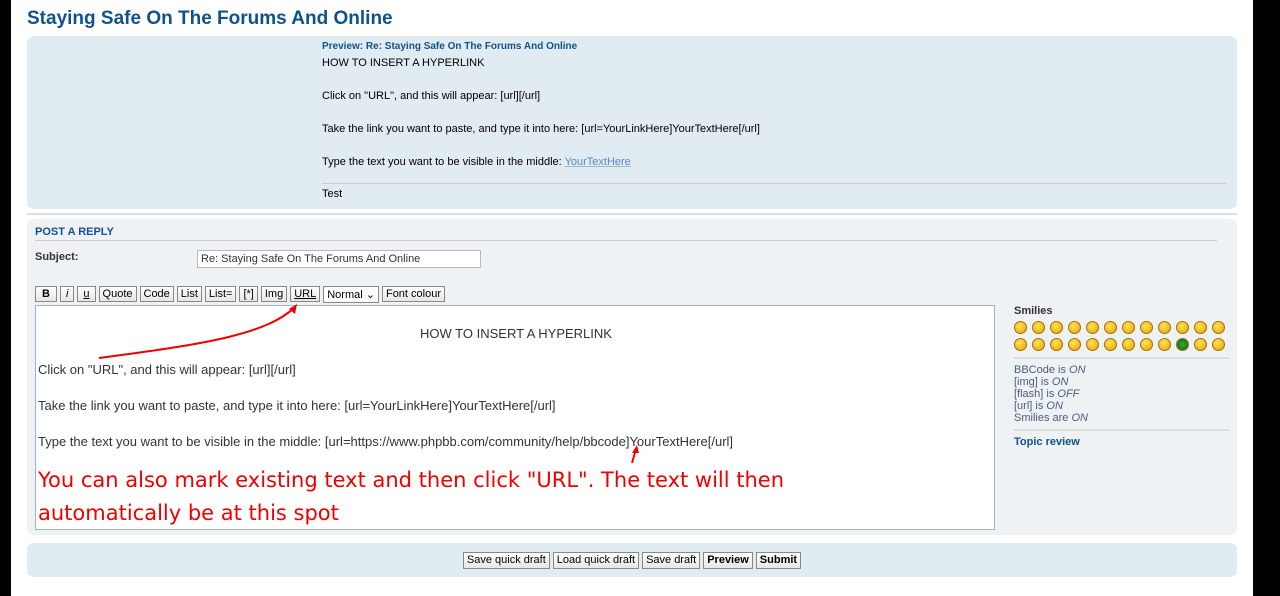 This screenshot has width=1280, height=596. What do you see at coordinates (274, 294) in the screenshot?
I see `img-button: Img` at bounding box center [274, 294].